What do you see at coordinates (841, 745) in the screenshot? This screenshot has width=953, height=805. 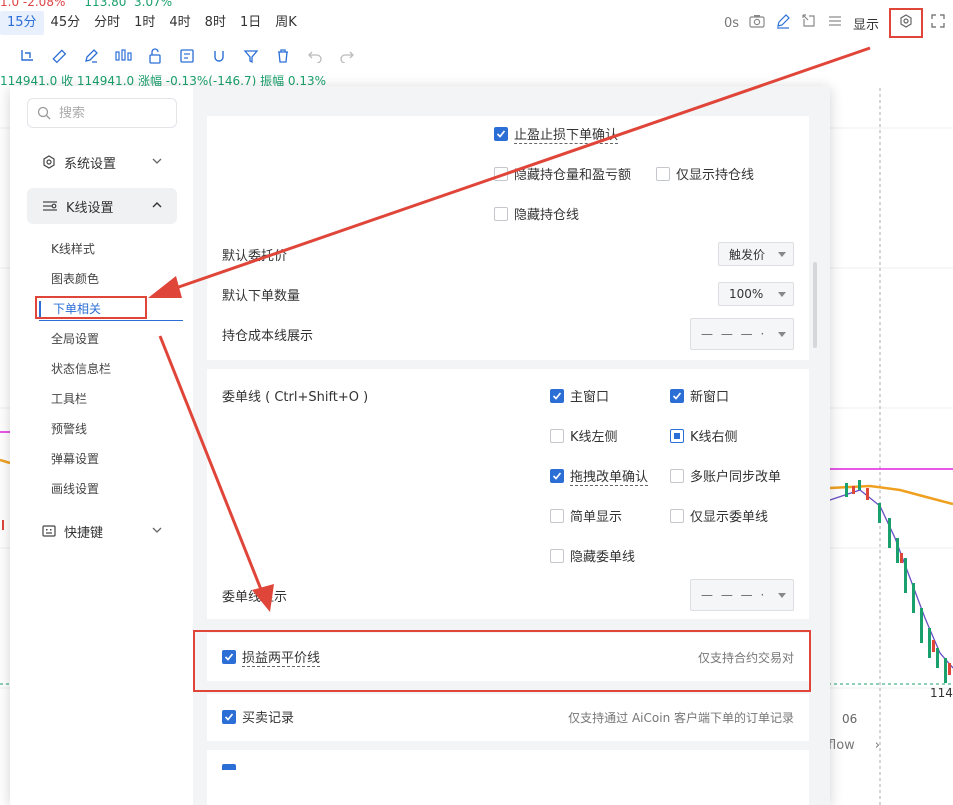 I see `flow-tab: flow` at bounding box center [841, 745].